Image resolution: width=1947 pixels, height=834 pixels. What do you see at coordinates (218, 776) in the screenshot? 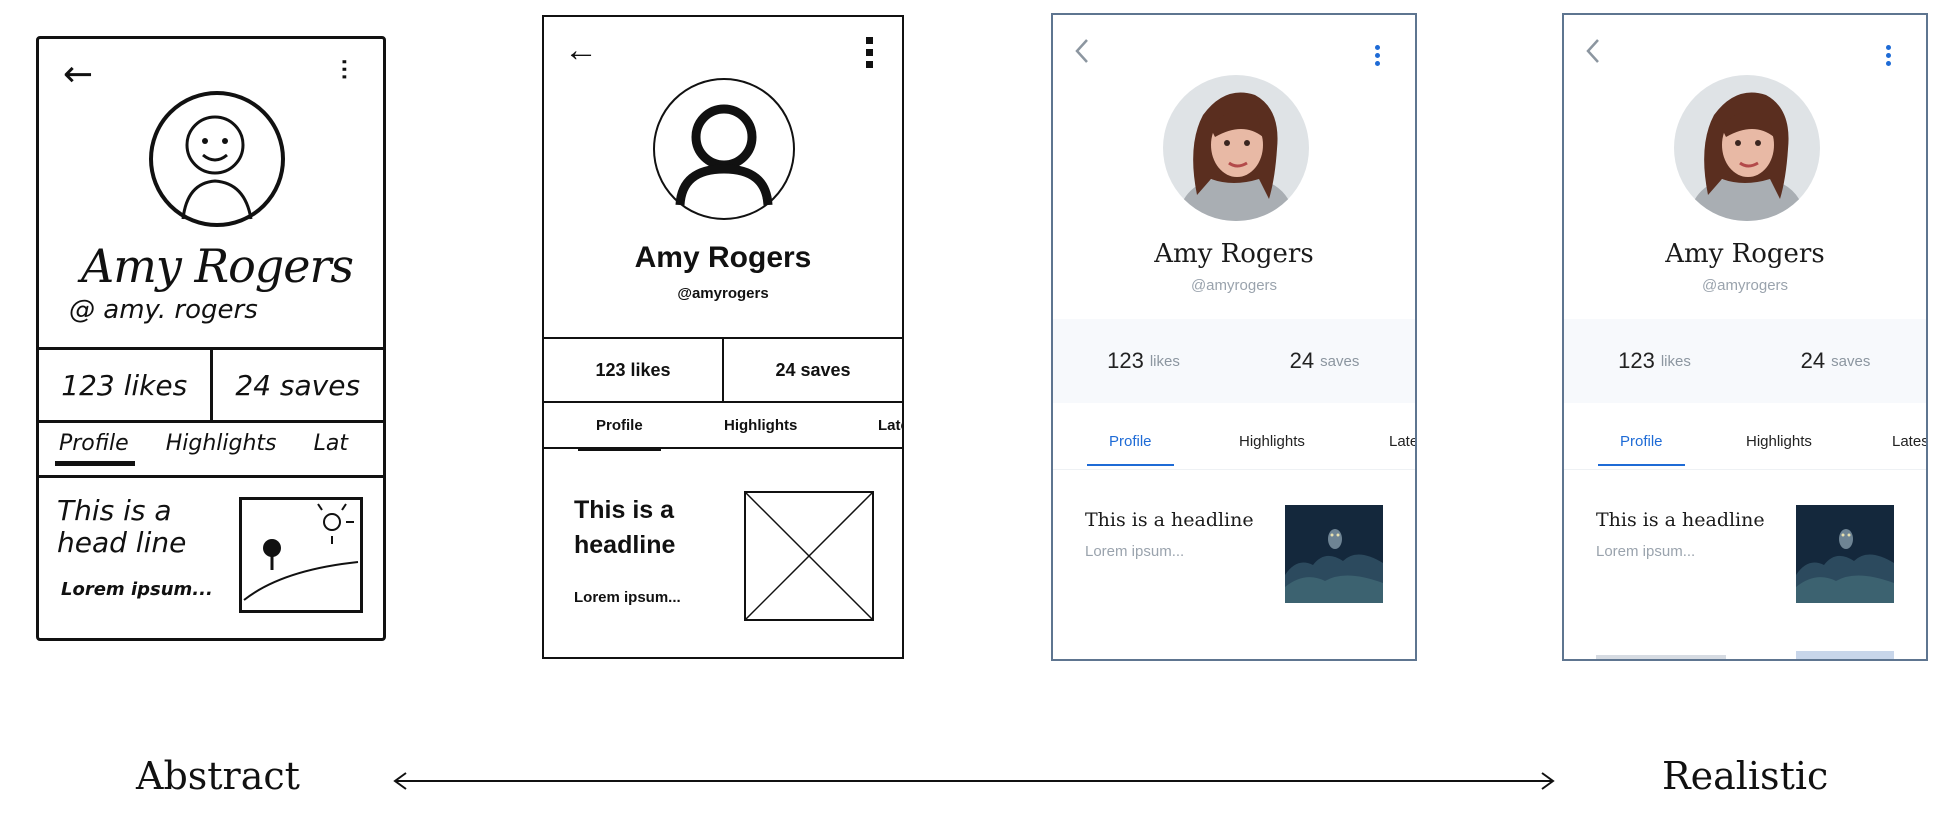
I see `abstract-label: Abstract` at bounding box center [218, 776].